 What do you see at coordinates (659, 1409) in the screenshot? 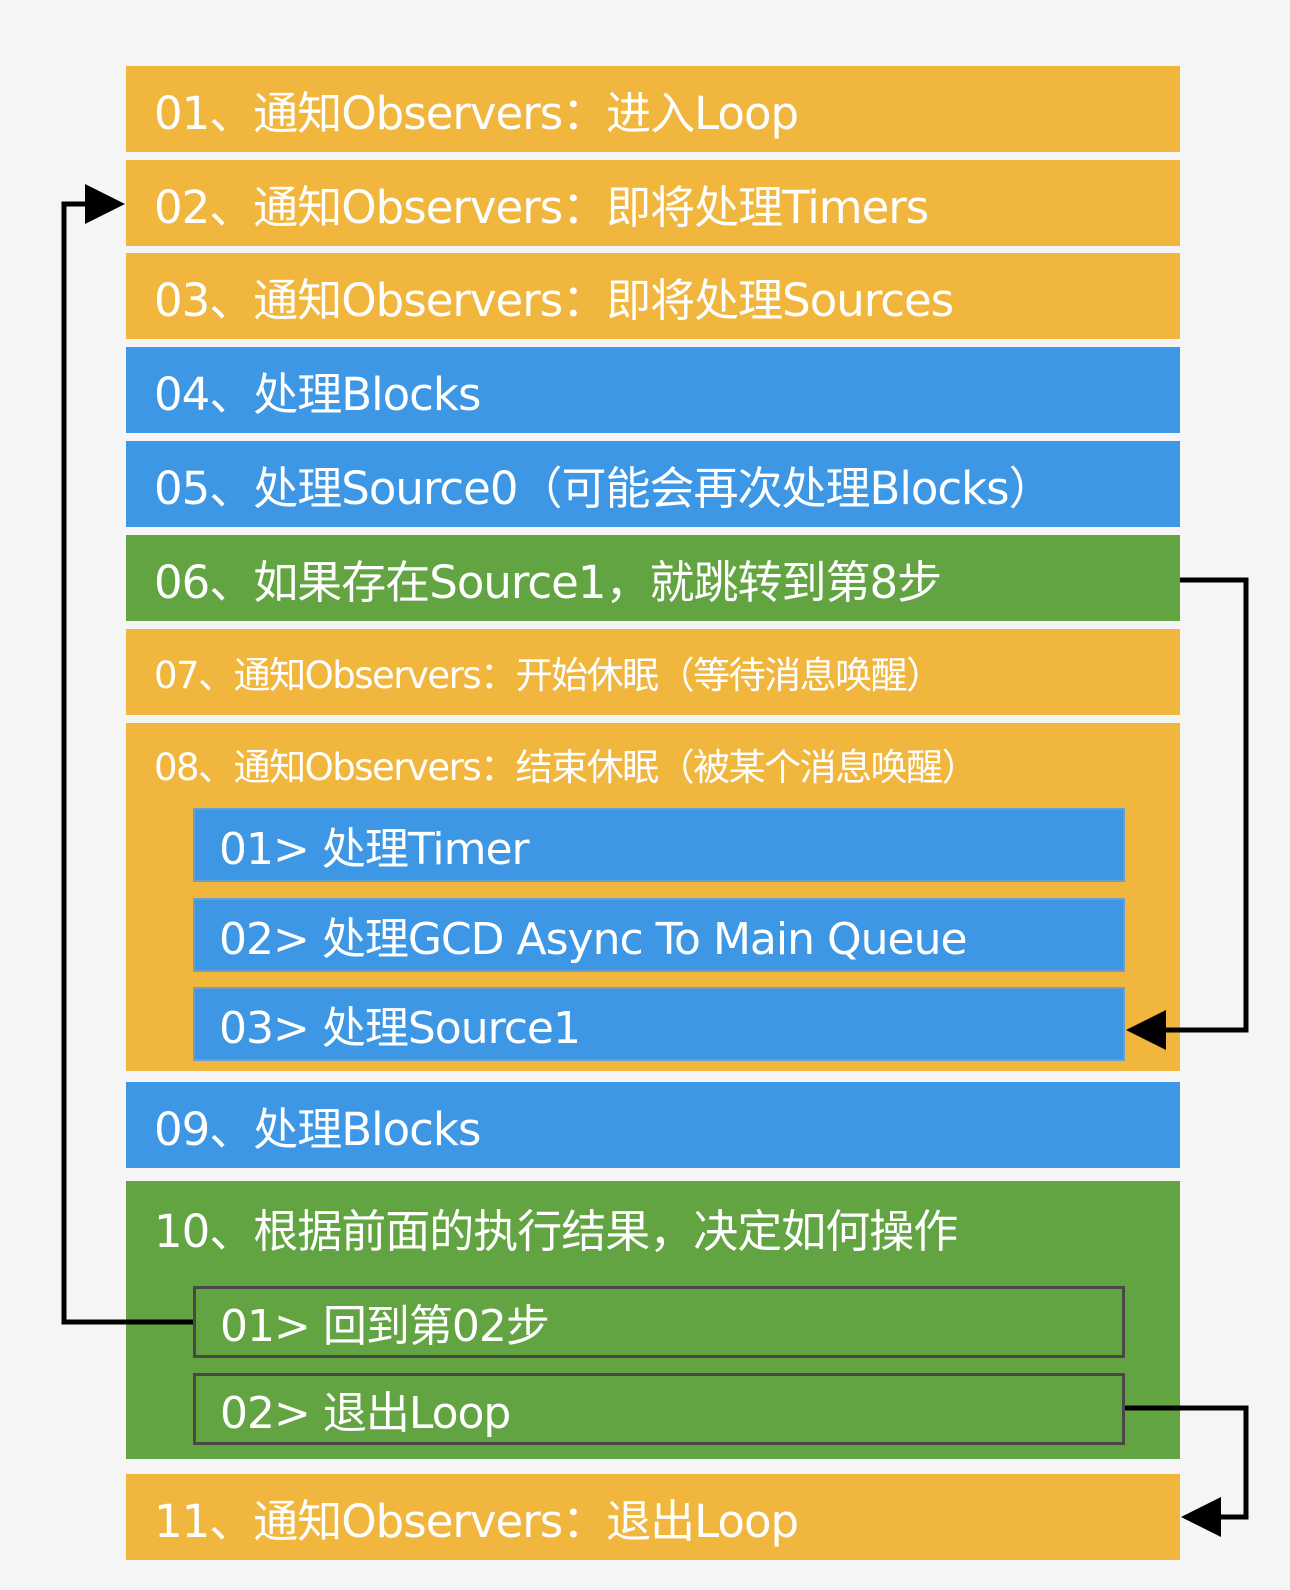
I see `step-10-substep-02: 02> 退出Loop` at bounding box center [659, 1409].